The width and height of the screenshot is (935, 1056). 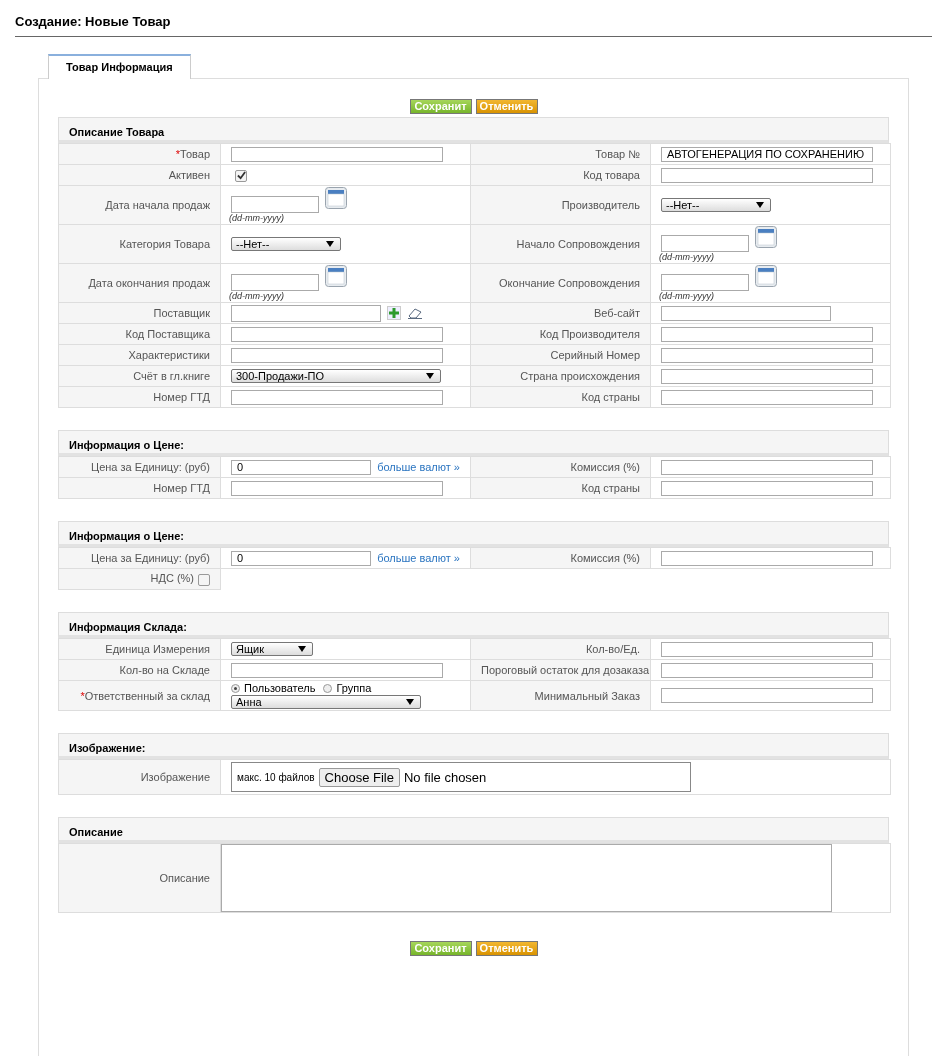 What do you see at coordinates (172, 578) in the screenshot?
I see `field-label: НДС (%)` at bounding box center [172, 578].